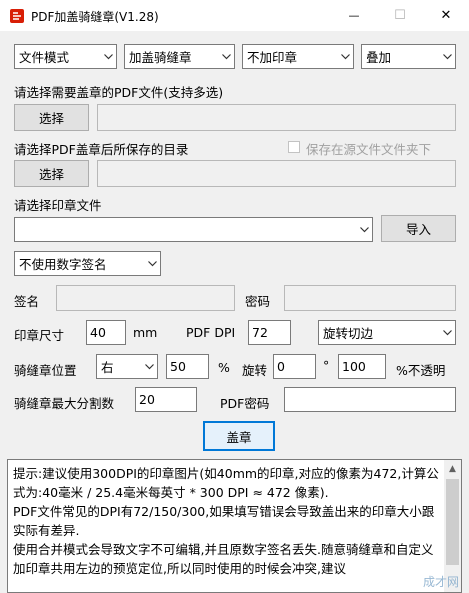 Image resolution: width=469 pixels, height=593 pixels. I want to click on close-button: ✕, so click(446, 15).